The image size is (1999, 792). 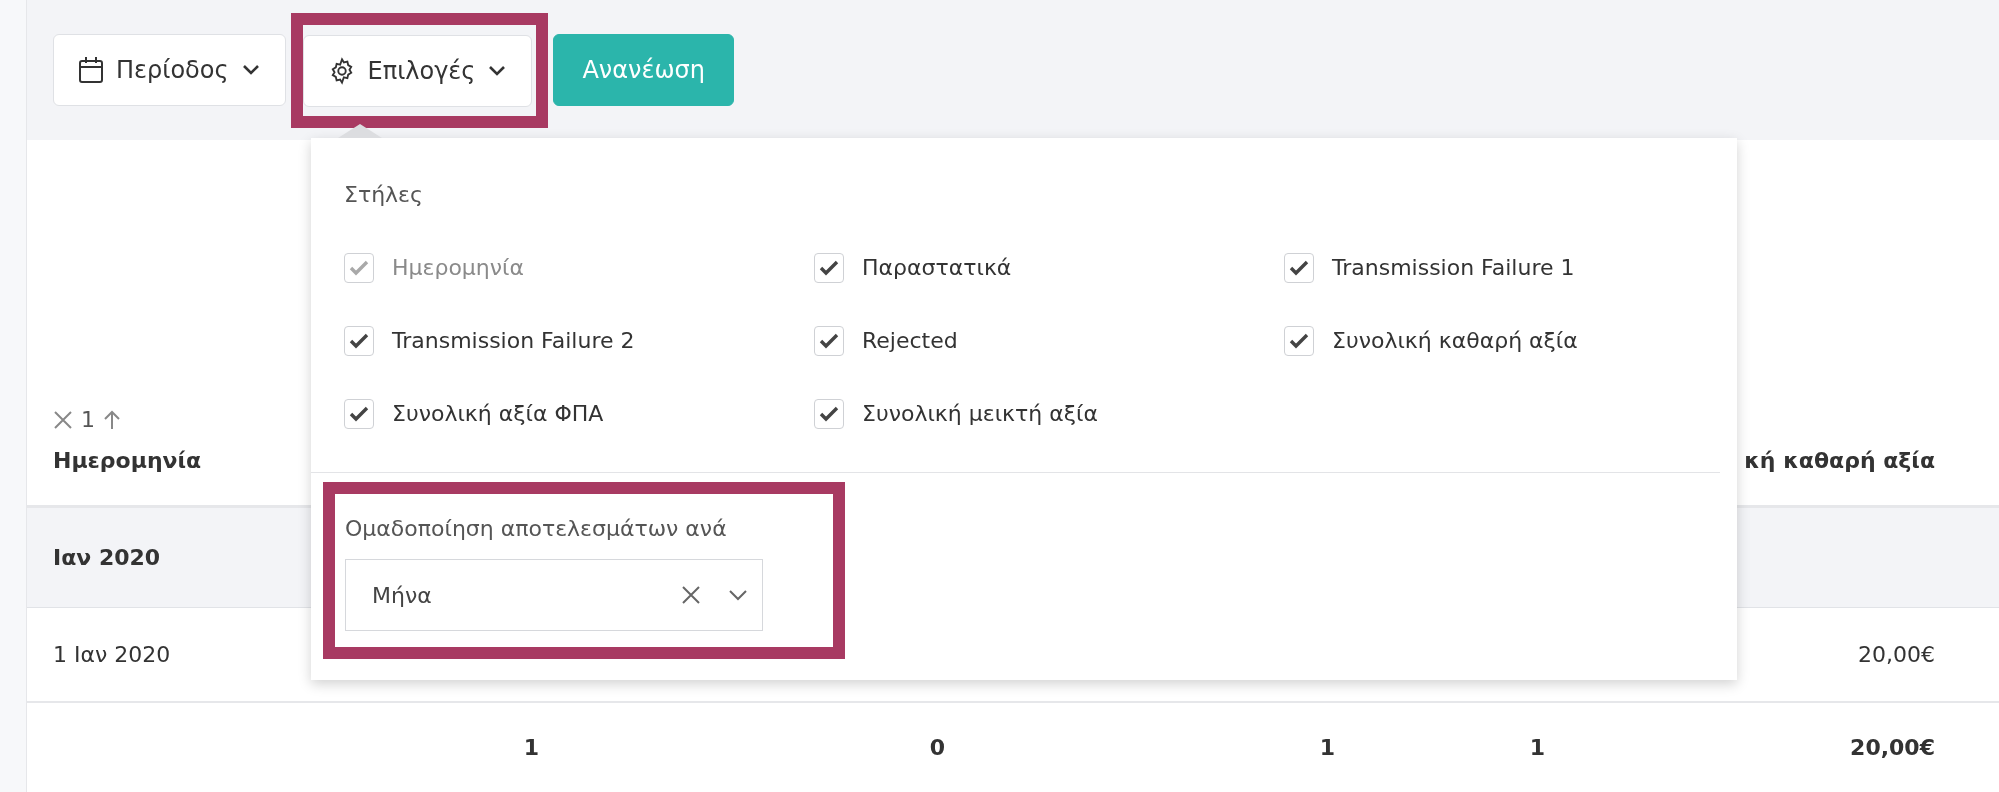 I want to click on checkbox-label: Παραστατικά, so click(x=937, y=268).